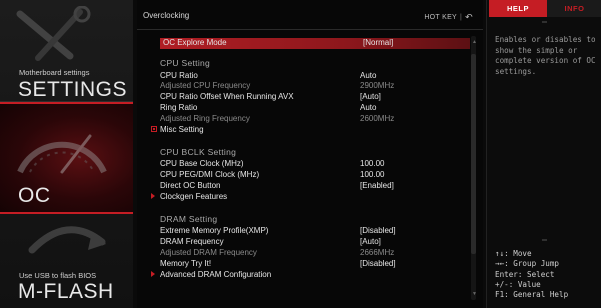 This screenshot has width=601, height=308. What do you see at coordinates (194, 196) in the screenshot?
I see `clockgen-features-label: Clockgen Features` at bounding box center [194, 196].